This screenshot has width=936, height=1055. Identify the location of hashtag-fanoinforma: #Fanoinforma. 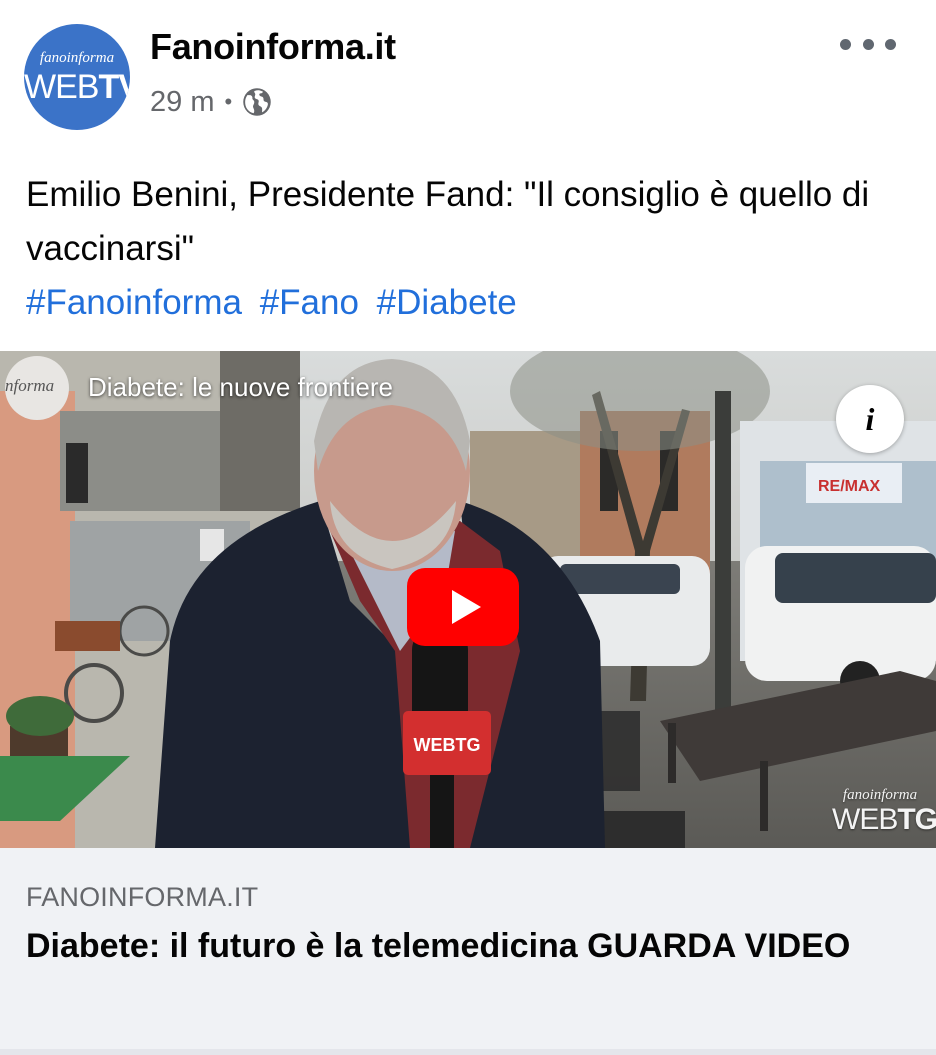
(134, 302).